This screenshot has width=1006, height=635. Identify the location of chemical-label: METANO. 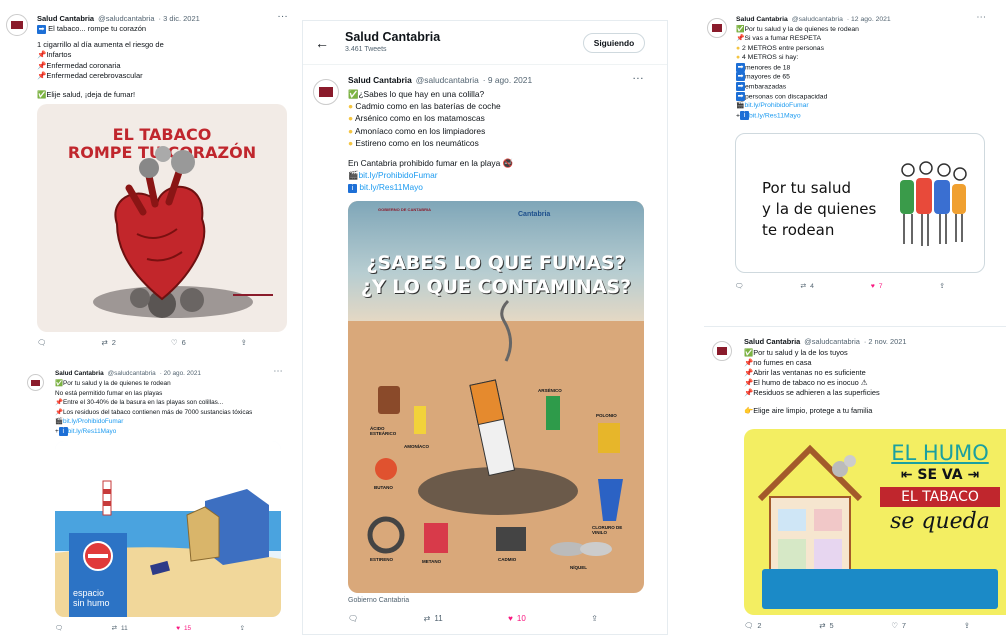
(432, 561).